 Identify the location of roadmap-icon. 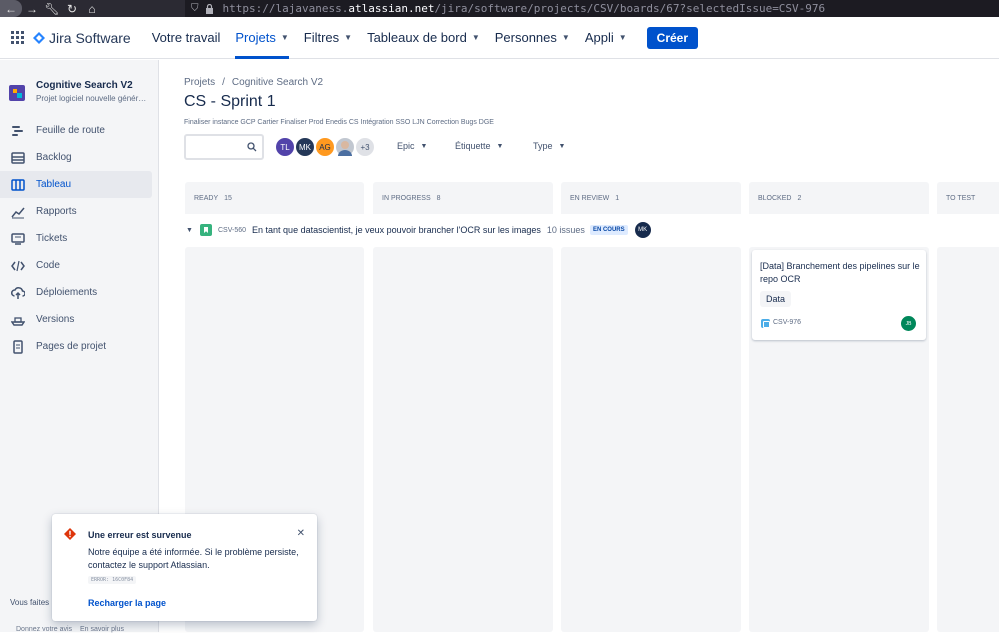
(18, 131).